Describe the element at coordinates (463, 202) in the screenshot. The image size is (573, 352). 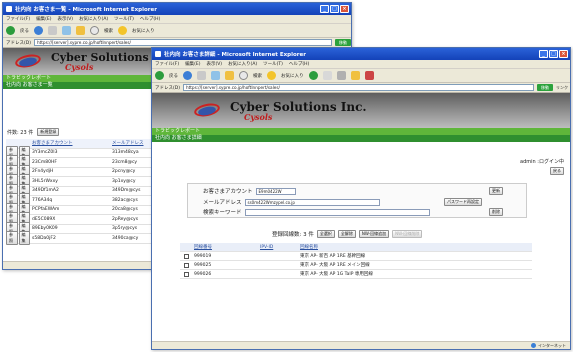
I see `password-reset-button: パスワード再設定` at that location.